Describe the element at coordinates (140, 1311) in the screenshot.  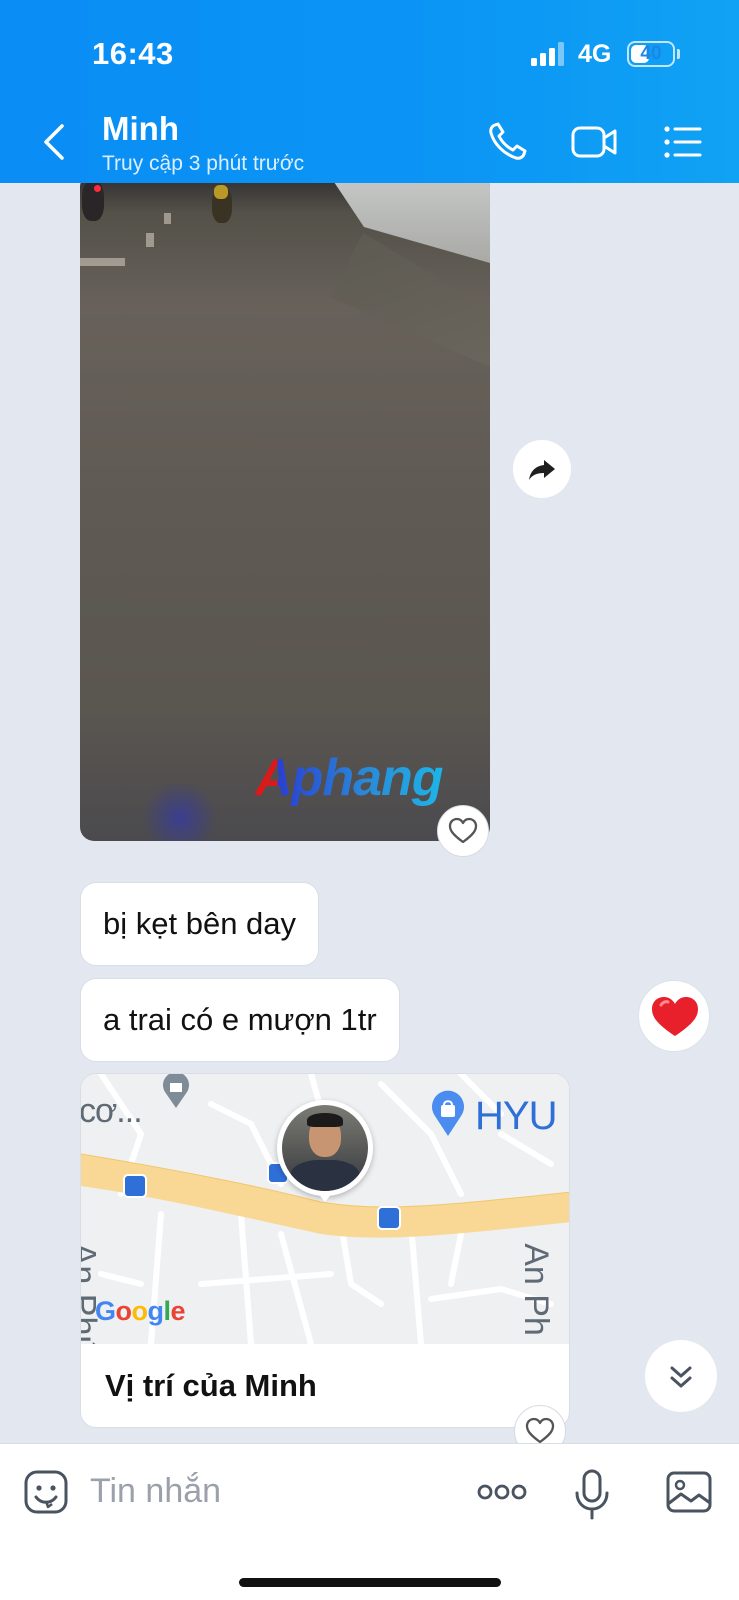
I see `google-logo: Google` at that location.